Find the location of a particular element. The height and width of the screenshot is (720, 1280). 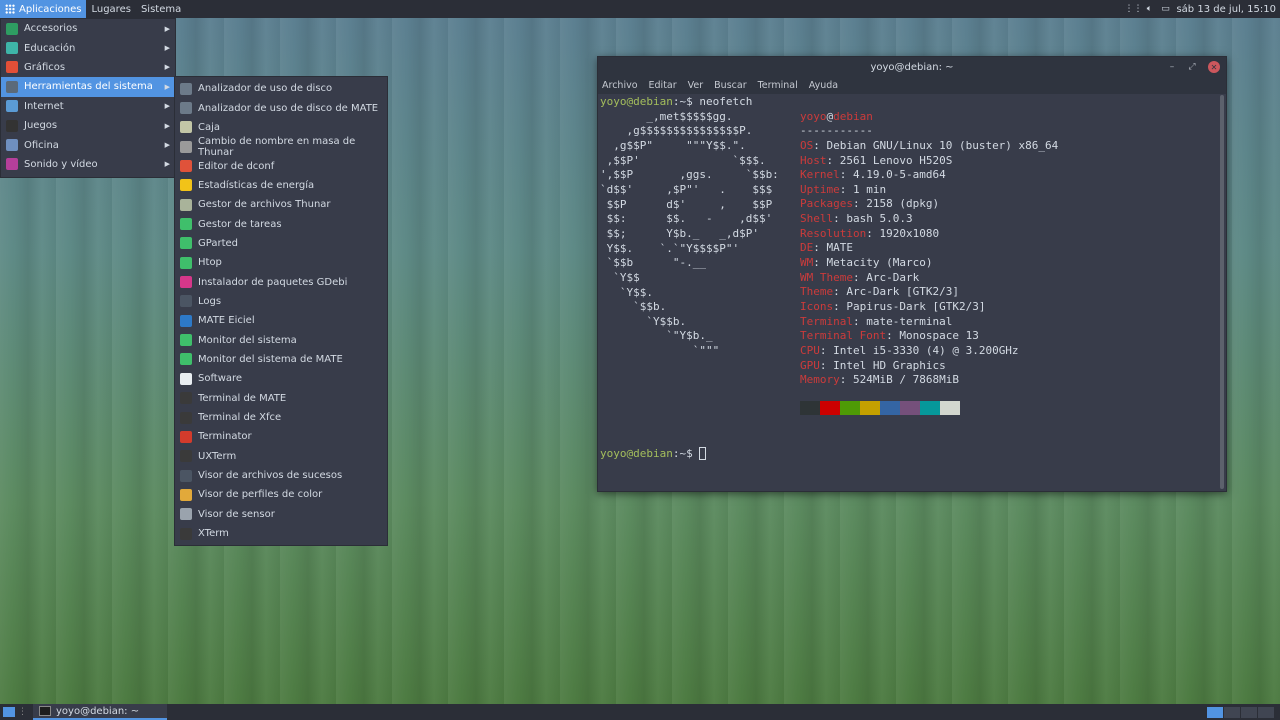

submenu-item-11: Logs is located at coordinates (281, 301).